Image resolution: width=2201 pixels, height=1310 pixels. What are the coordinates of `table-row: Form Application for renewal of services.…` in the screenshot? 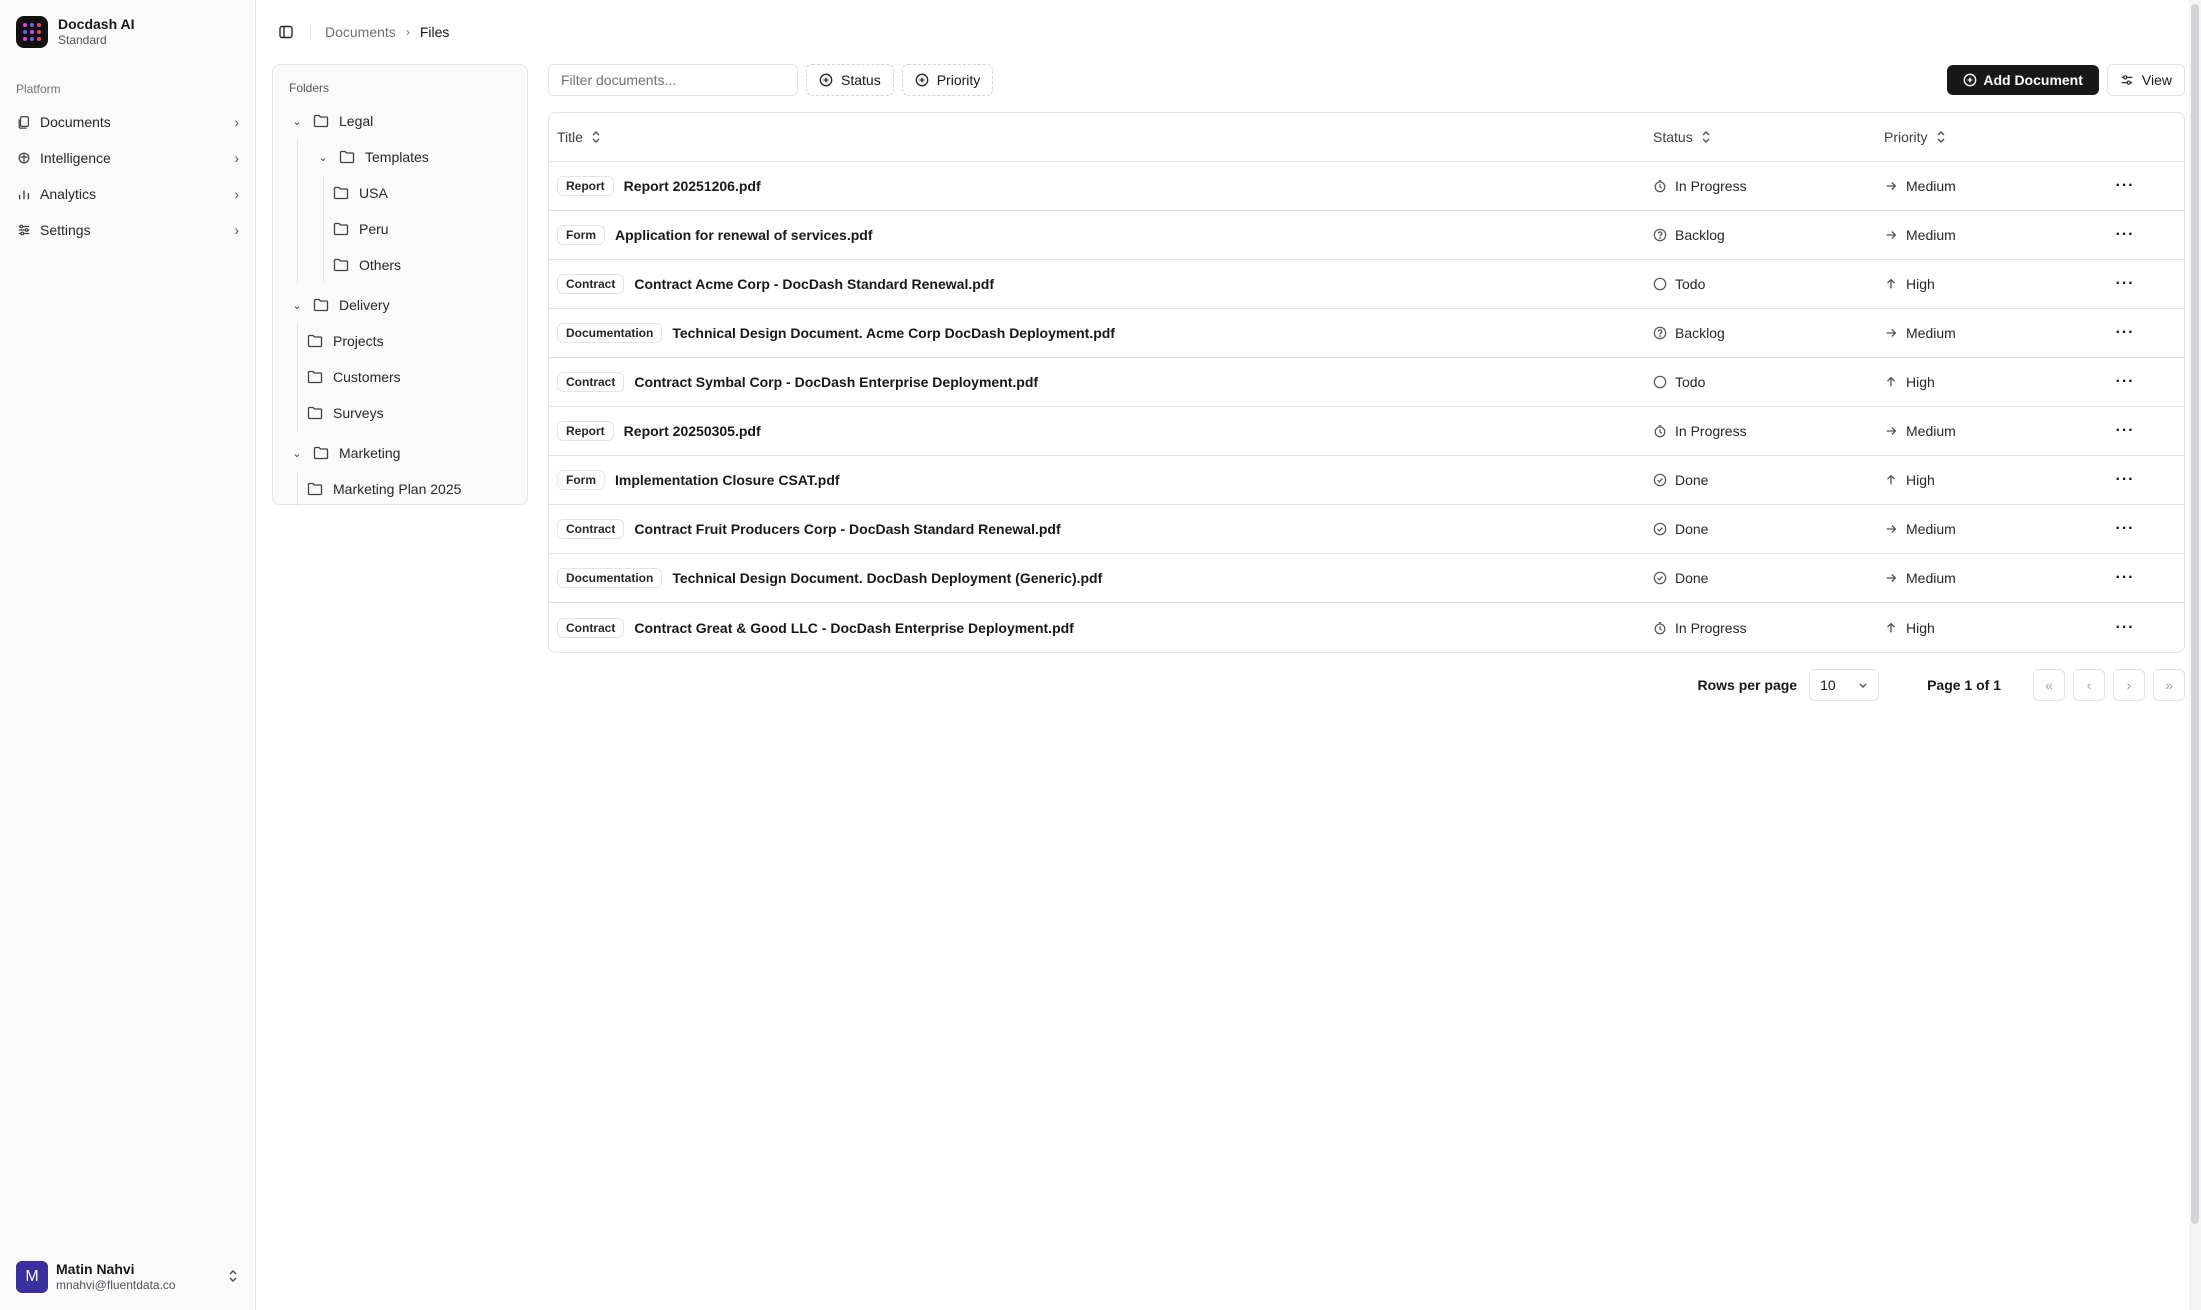 It's located at (1366, 235).